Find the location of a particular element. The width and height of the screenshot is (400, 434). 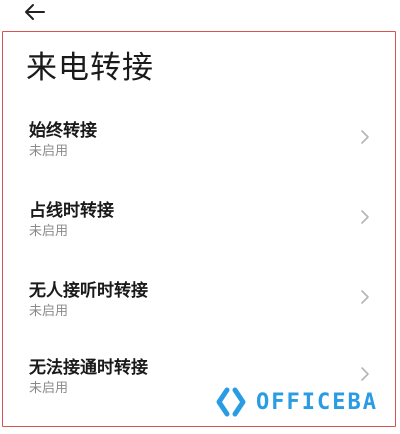

item-title: 无人接听时转接 is located at coordinates (88, 291).